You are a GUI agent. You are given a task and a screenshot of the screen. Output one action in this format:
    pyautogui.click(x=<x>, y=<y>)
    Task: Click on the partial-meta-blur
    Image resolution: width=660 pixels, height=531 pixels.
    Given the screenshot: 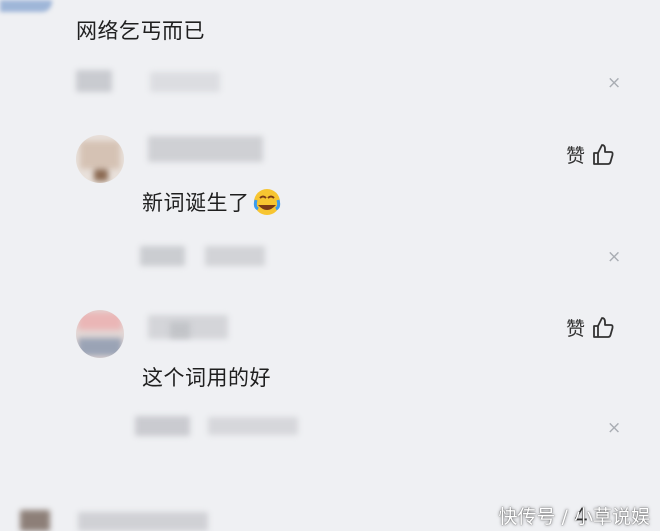 What is the action you would take?
    pyautogui.click(x=143, y=521)
    